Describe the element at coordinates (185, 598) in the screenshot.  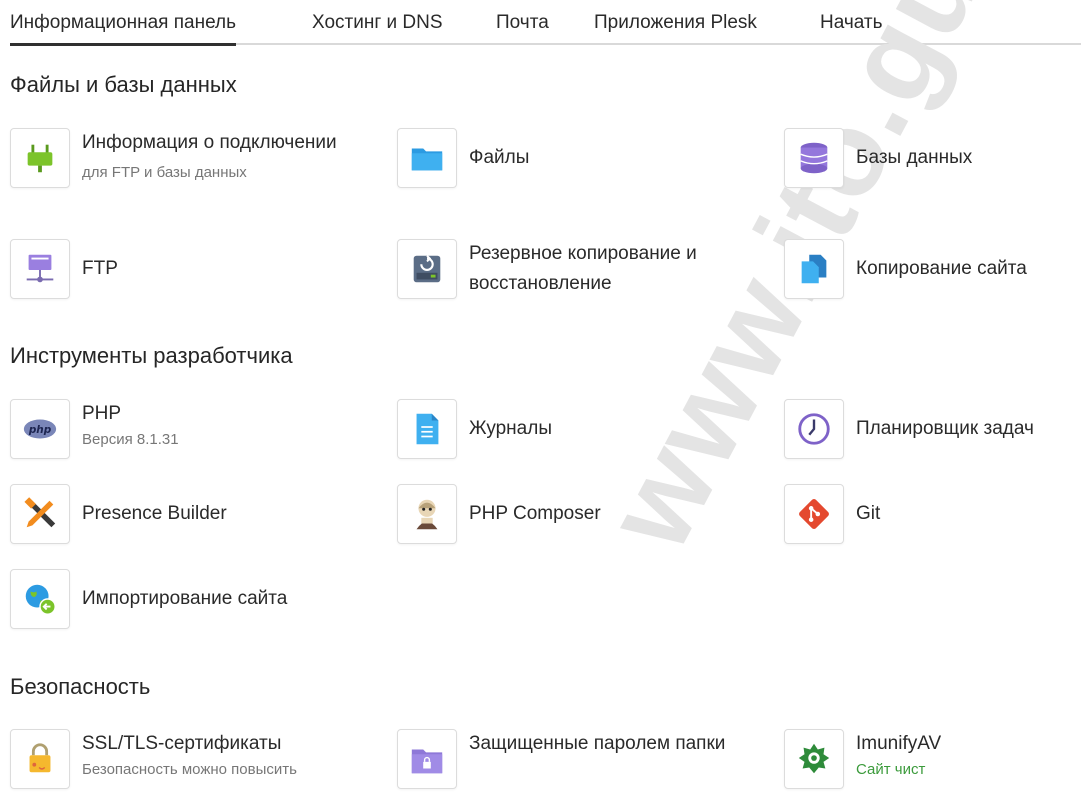
I see `tile-label: Импортирование сайта` at that location.